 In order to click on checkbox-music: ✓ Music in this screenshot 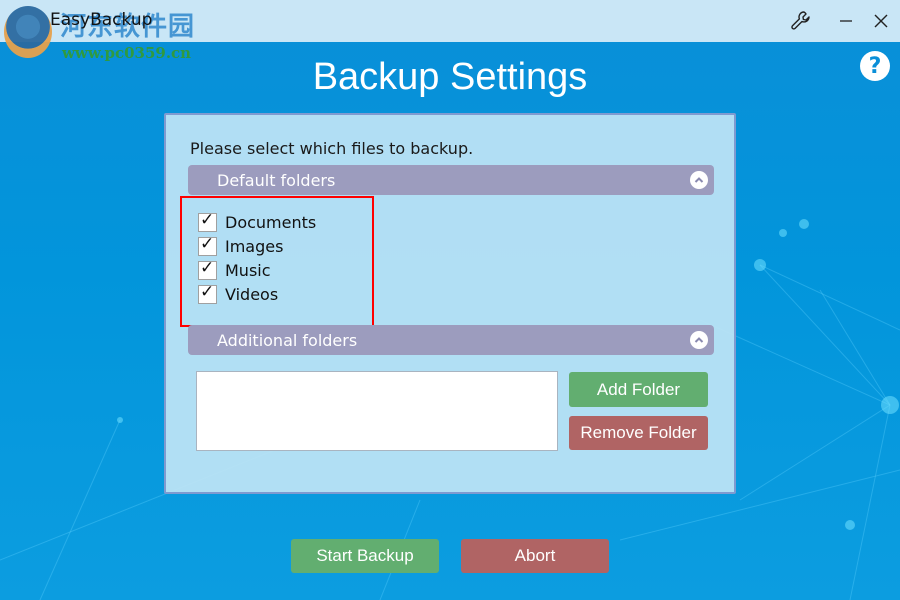, I will do `click(234, 269)`.